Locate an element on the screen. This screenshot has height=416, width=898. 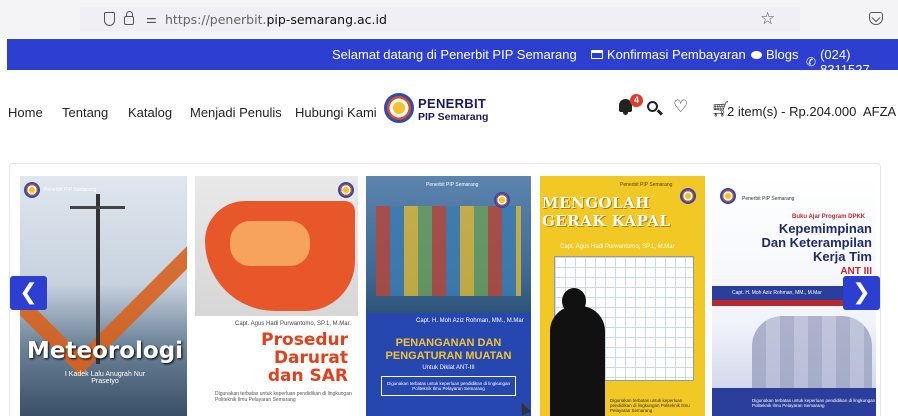
shield-icon is located at coordinates (109, 19).